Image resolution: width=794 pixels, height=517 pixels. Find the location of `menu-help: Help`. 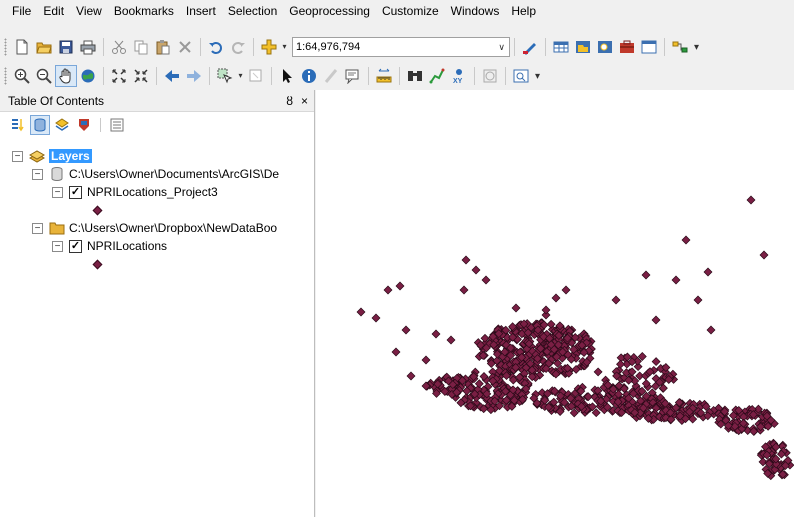

menu-help: Help is located at coordinates (523, 11).